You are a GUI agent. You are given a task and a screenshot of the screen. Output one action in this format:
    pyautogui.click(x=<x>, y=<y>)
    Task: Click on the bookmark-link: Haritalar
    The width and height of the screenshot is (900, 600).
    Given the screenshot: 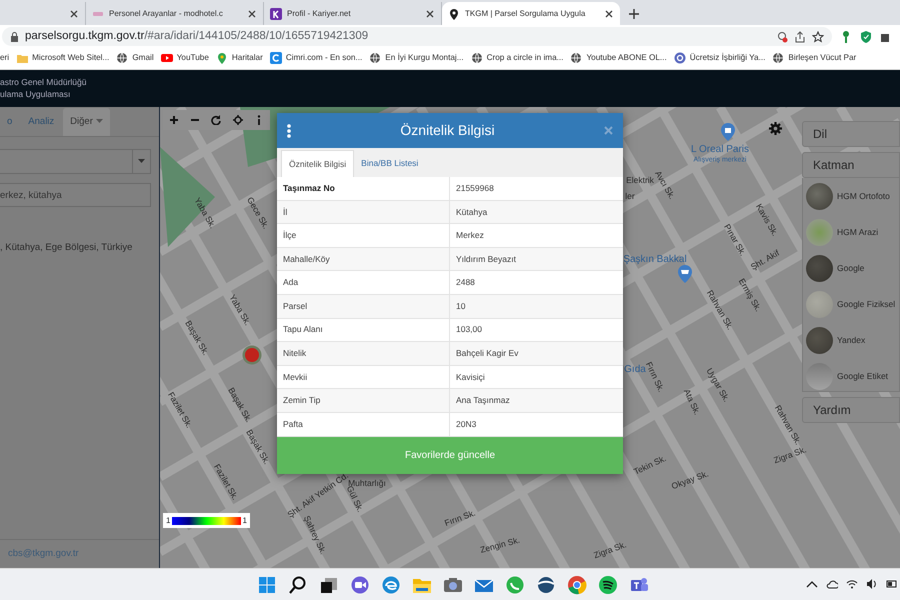 What is the action you would take?
    pyautogui.click(x=247, y=58)
    